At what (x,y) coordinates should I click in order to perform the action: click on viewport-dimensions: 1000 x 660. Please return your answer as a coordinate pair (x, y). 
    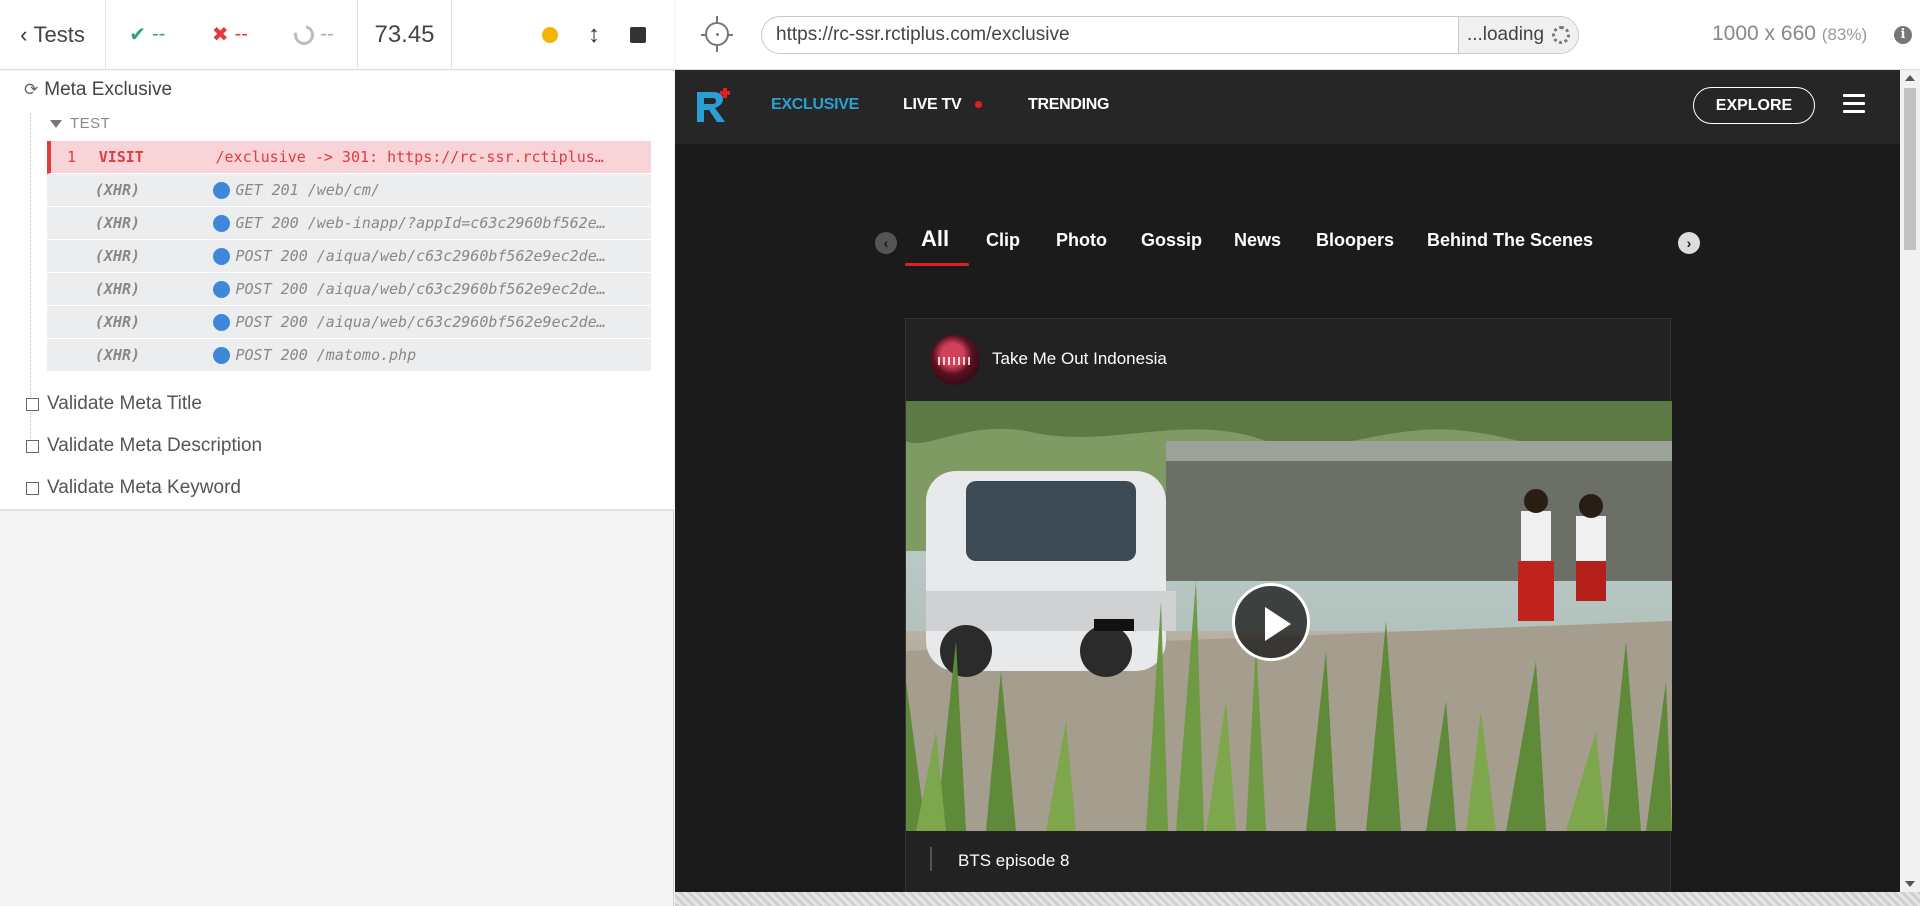
    Looking at the image, I should click on (1764, 33).